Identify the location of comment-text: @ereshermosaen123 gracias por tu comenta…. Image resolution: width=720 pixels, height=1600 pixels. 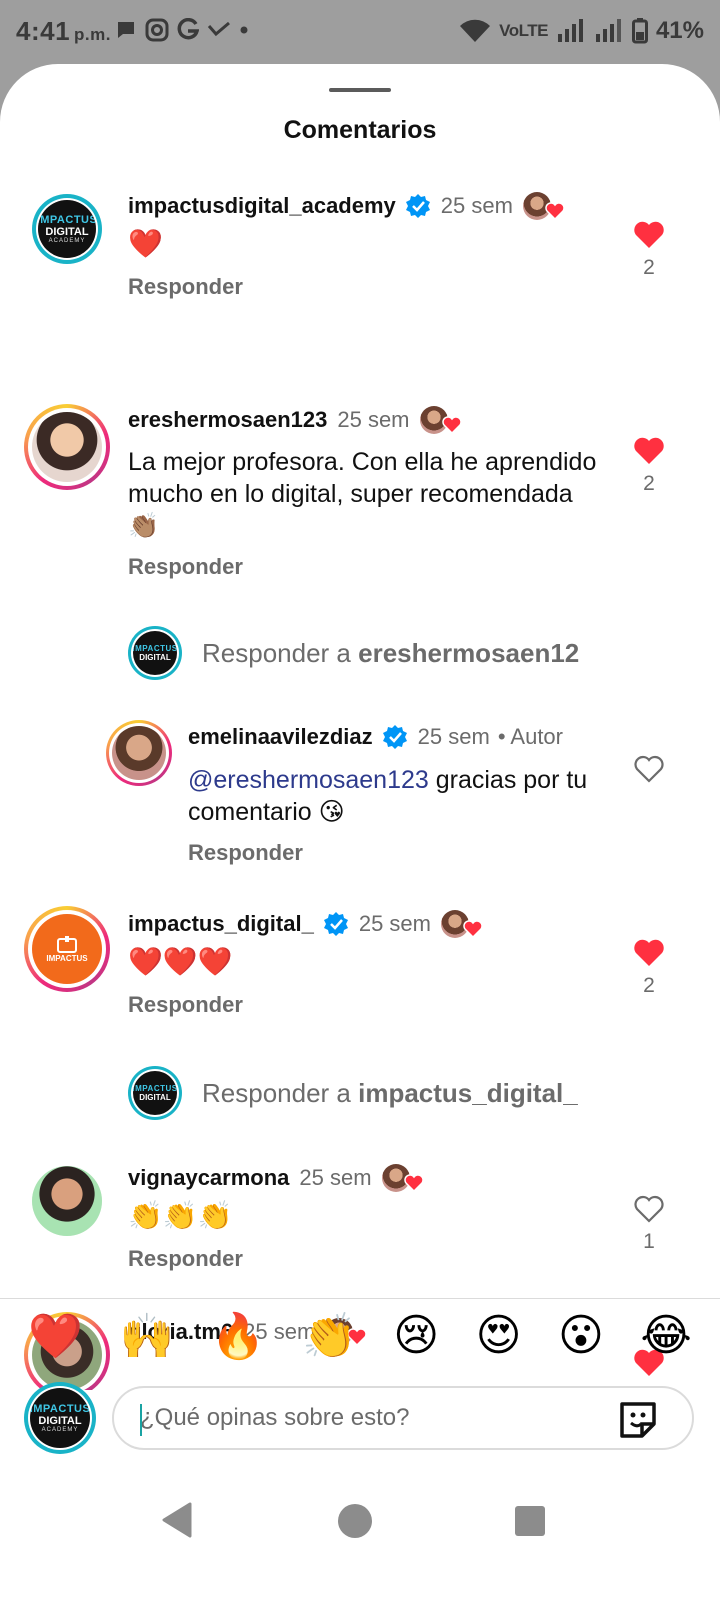
(388, 796).